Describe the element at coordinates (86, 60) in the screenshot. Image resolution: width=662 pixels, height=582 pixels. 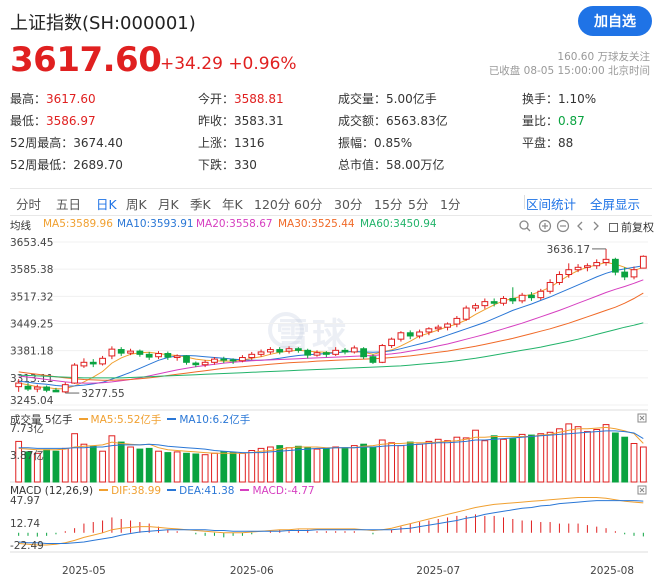
I see `current-price: 3617.60` at that location.